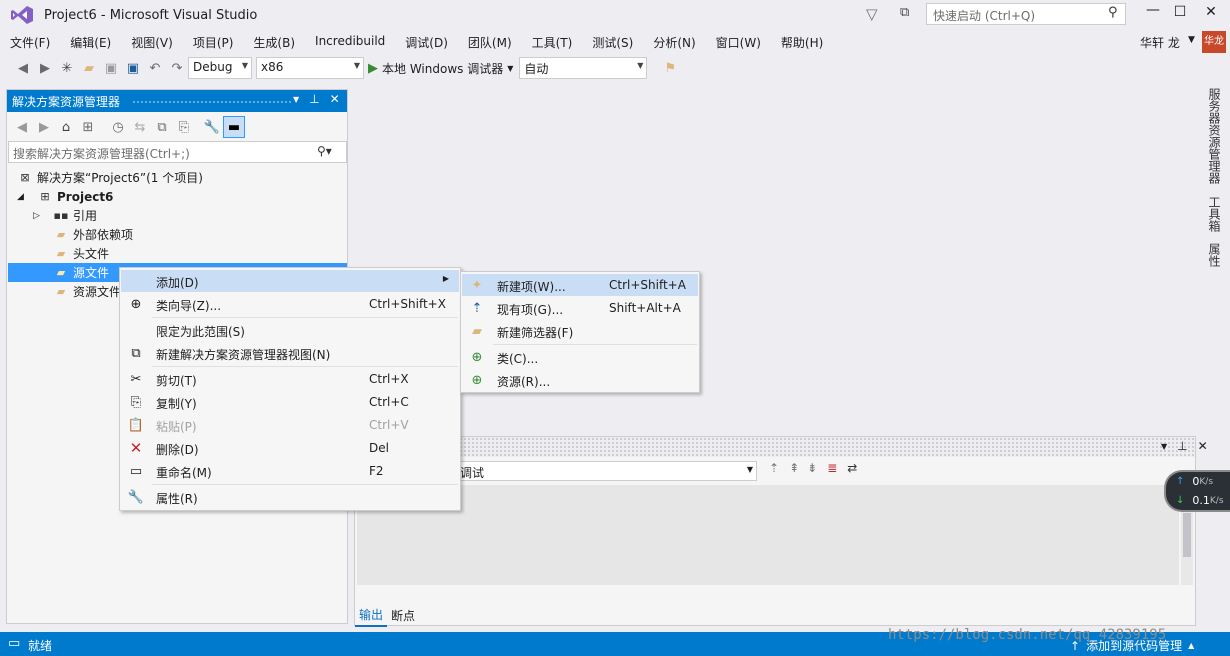 The image size is (1230, 656). Describe the element at coordinates (490, 42) in the screenshot. I see `menu-team: 团队(M)` at that location.